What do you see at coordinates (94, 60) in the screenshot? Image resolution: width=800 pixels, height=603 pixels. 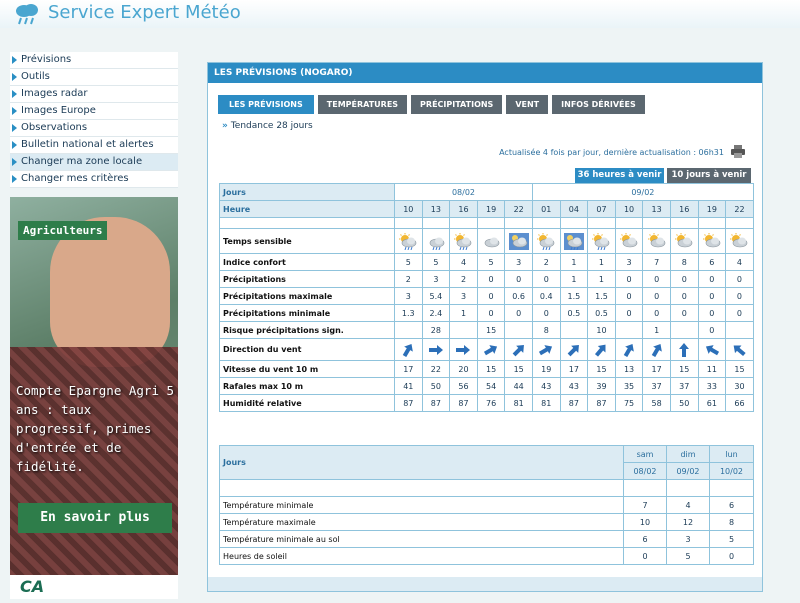 I see `sidebar-item-0: Prévisions` at bounding box center [94, 60].